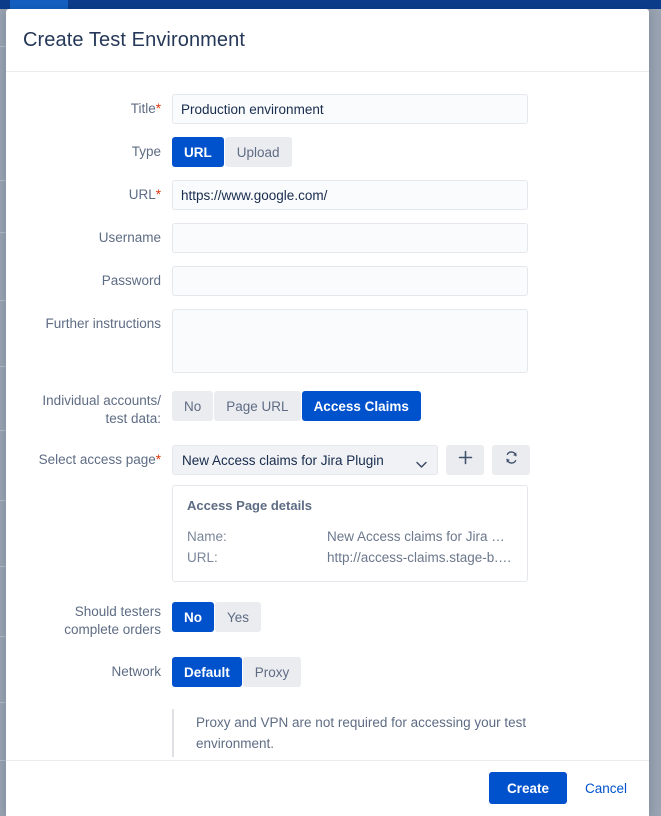  Describe the element at coordinates (144, 194) in the screenshot. I see `url-label: URL*` at that location.